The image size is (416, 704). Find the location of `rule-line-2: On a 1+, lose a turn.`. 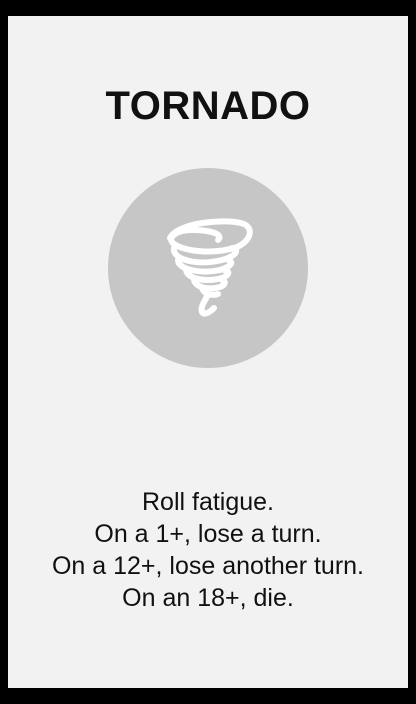

rule-line-2: On a 1+, lose a turn. is located at coordinates (208, 534).